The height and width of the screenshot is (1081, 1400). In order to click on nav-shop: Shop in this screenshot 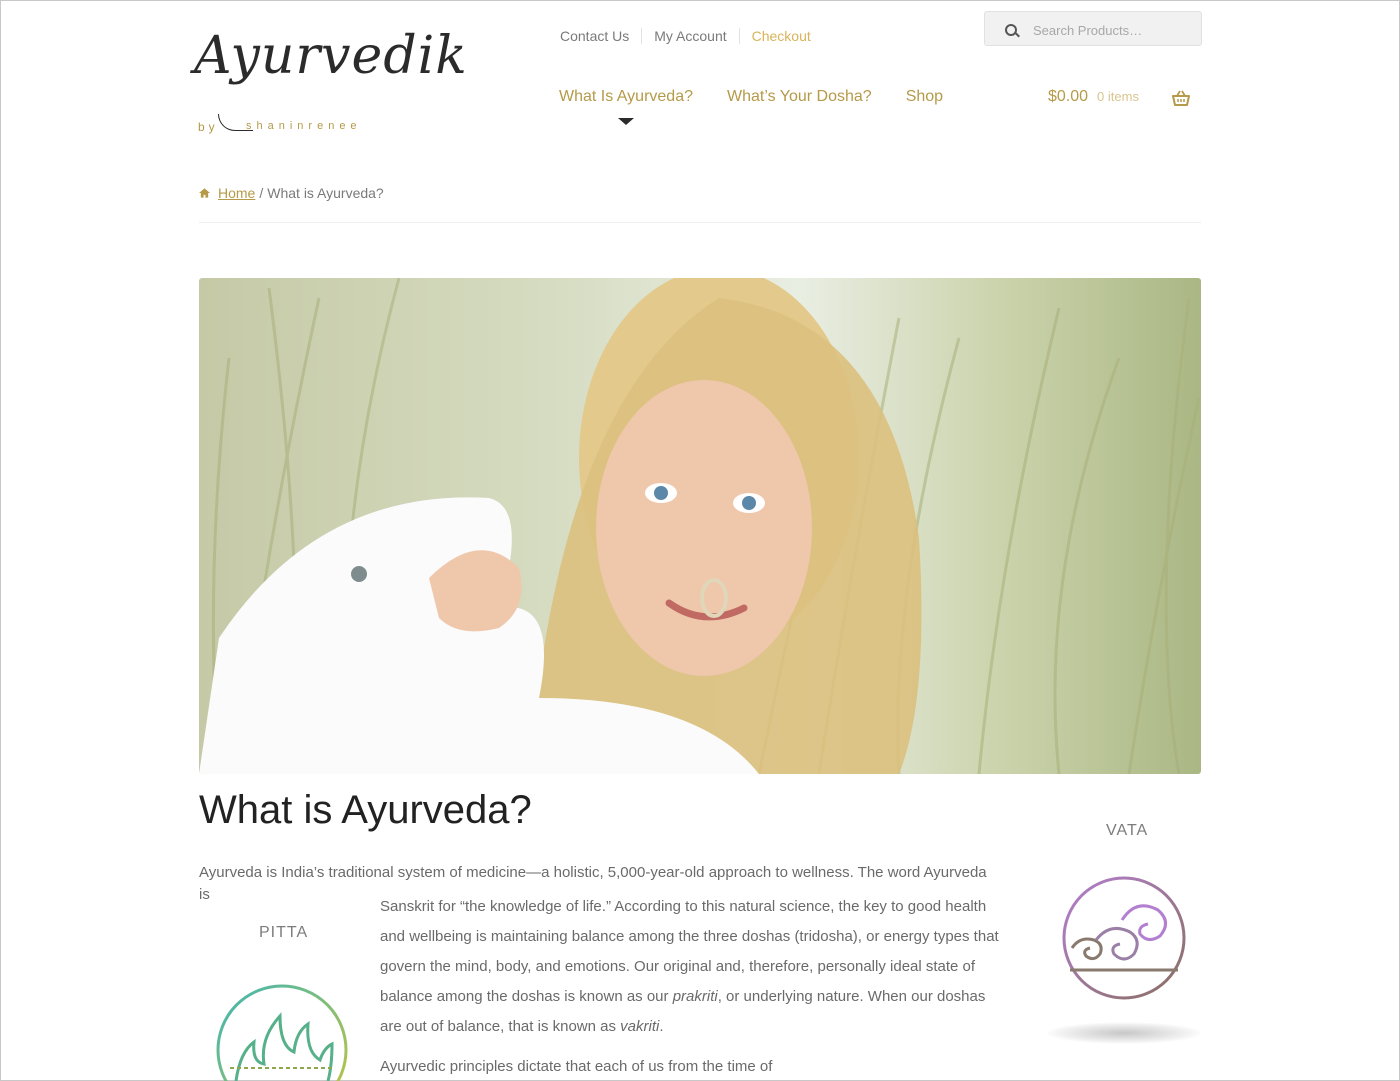, I will do `click(924, 97)`.